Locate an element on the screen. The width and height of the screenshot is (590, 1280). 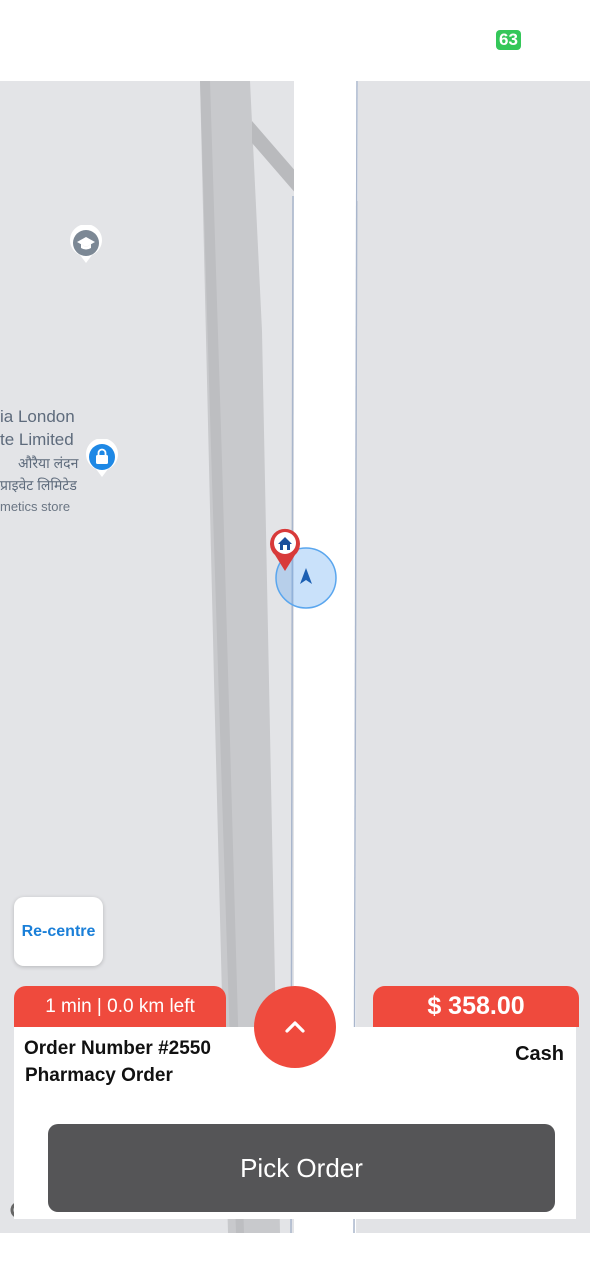
order-type: Pharmacy Order is located at coordinates (99, 1075).